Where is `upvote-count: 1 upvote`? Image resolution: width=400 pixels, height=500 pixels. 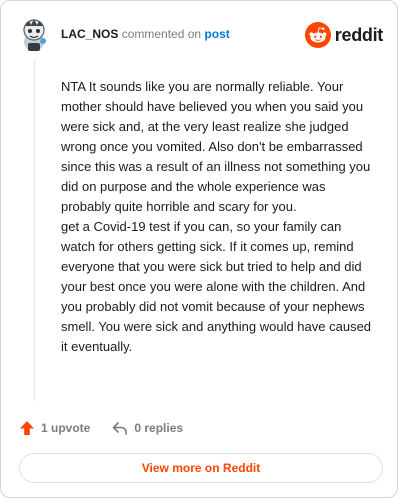 upvote-count: 1 upvote is located at coordinates (66, 428).